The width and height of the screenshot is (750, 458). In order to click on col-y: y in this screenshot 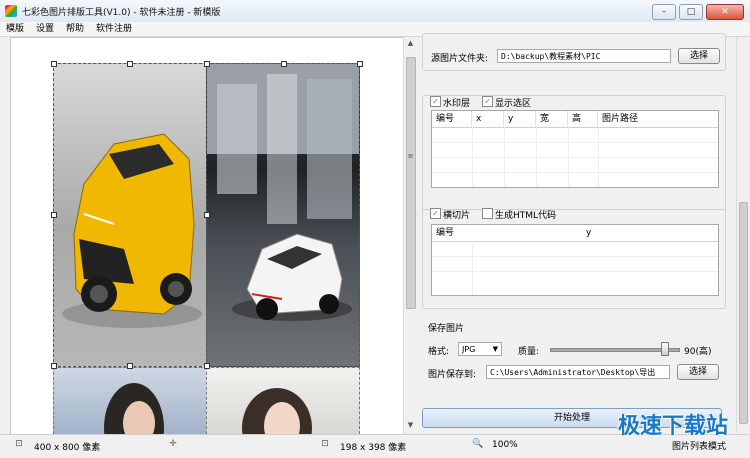, I will do `click(520, 119)`.